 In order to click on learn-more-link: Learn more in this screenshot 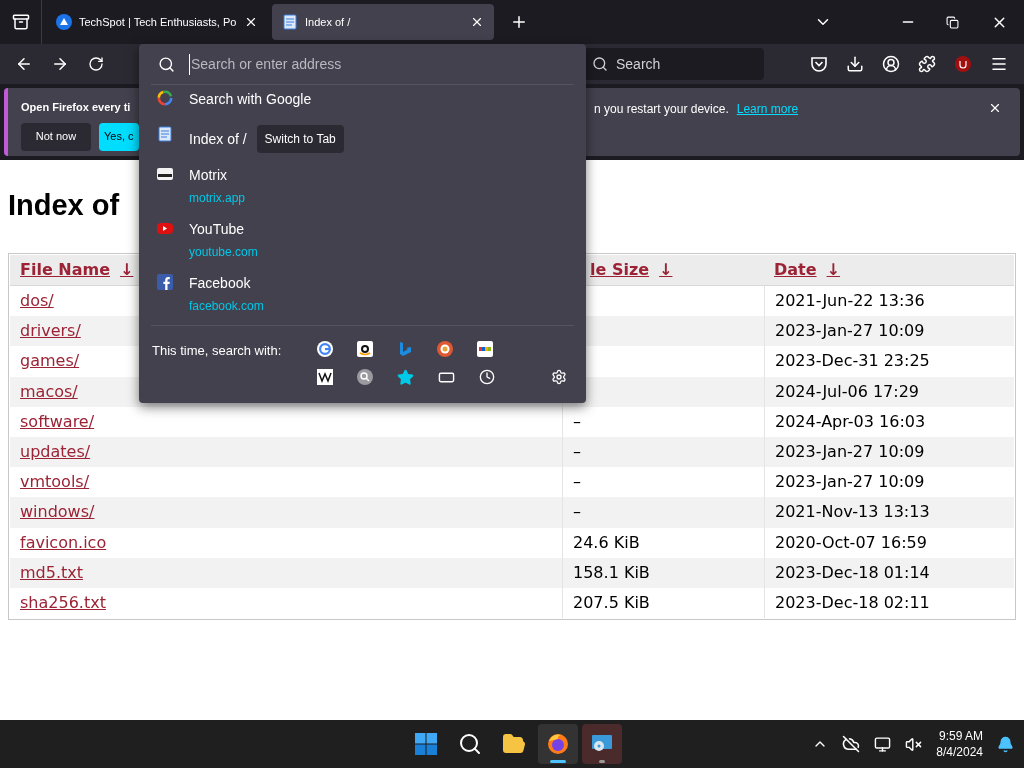, I will do `click(767, 109)`.